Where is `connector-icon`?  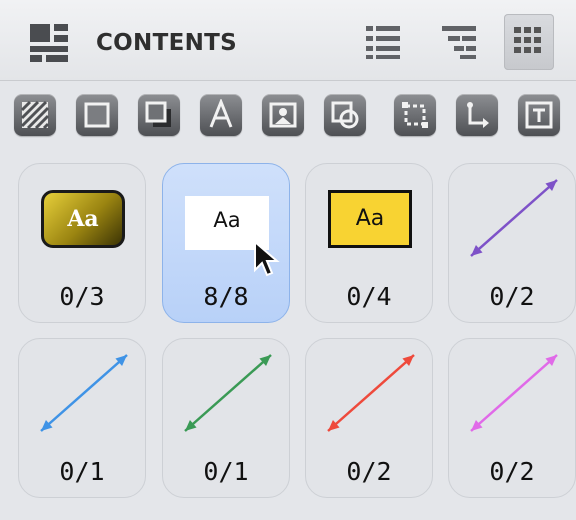
connector-icon is located at coordinates (478, 115).